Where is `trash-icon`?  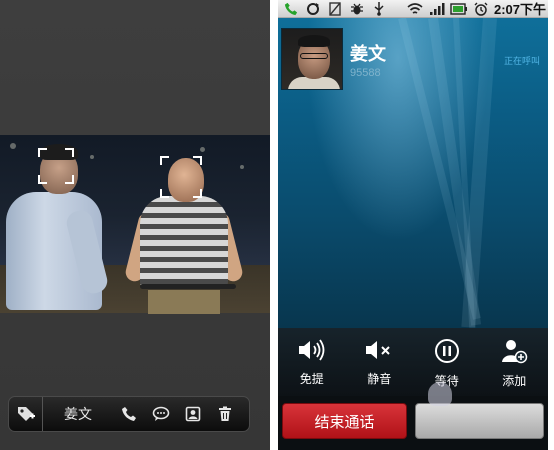 trash-icon is located at coordinates (225, 413).